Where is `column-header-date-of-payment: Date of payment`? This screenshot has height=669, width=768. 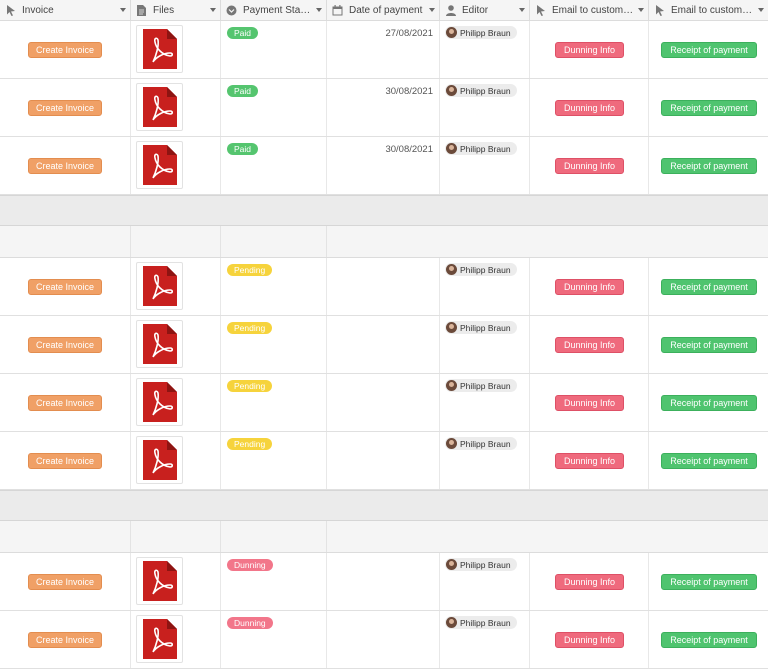 column-header-date-of-payment: Date of payment is located at coordinates (383, 10).